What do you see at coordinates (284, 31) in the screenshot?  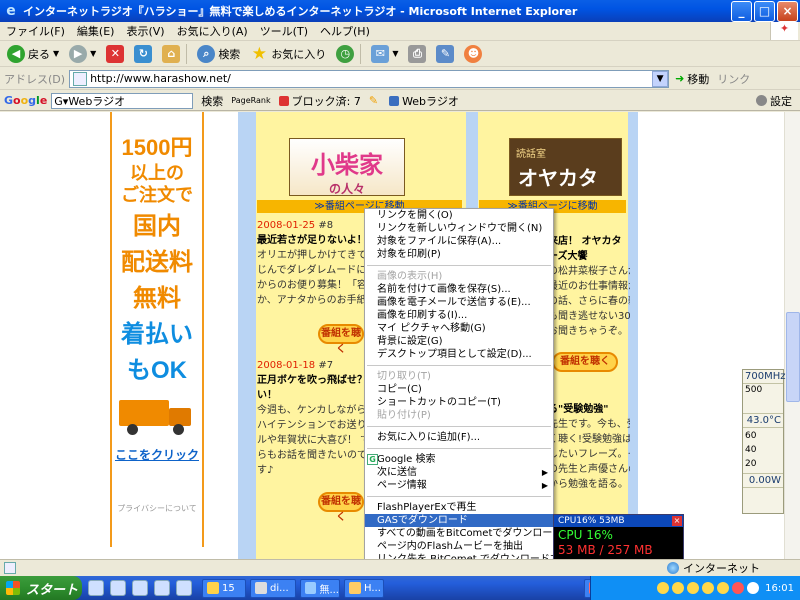 I see `menu-tools: ツール(T)` at bounding box center [284, 31].